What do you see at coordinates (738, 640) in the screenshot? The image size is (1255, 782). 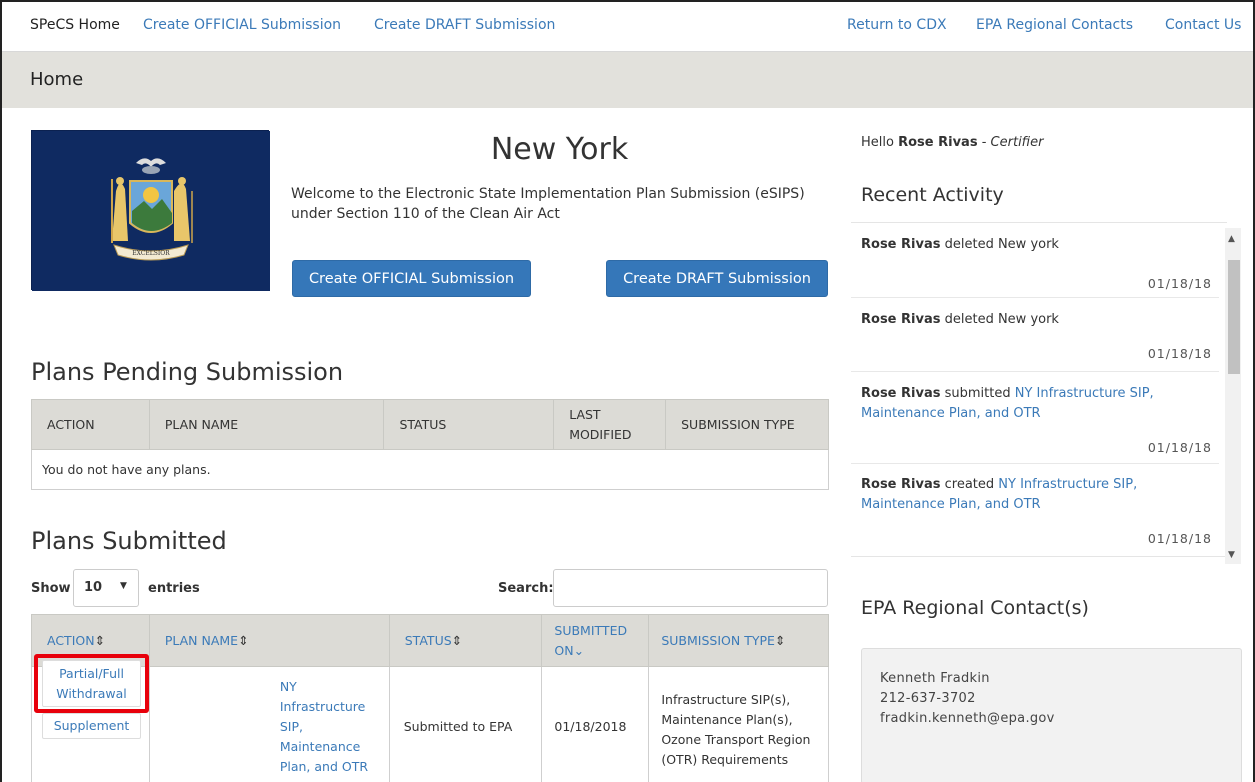 I see `submitted-col-submission-type: SUBMISSION TYPE⇕` at bounding box center [738, 640].